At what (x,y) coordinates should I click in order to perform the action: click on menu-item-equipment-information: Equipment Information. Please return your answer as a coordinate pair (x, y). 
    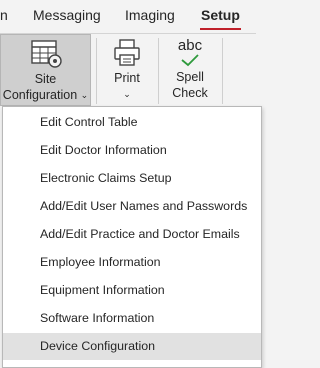
    Looking at the image, I should click on (132, 290).